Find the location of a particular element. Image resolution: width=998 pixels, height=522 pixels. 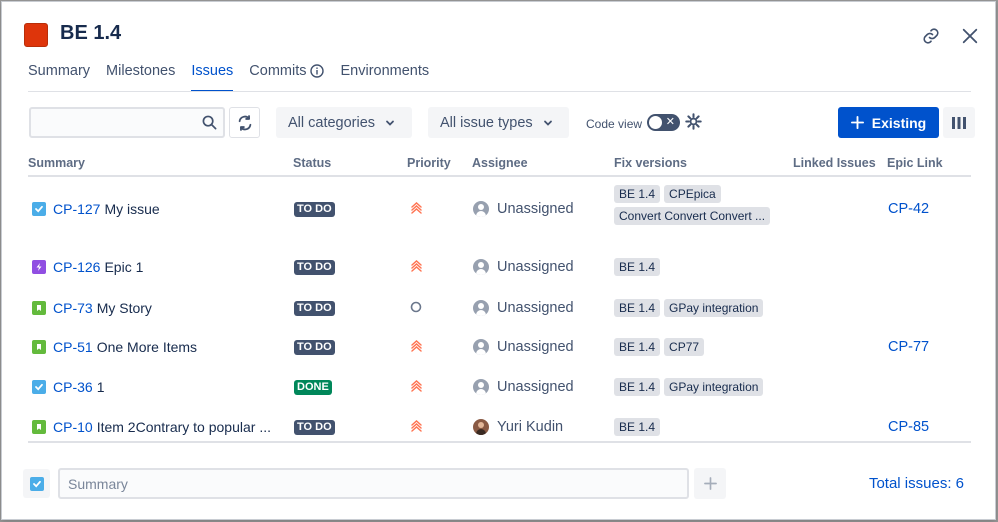

tab-commits: Commits is located at coordinates (287, 73).